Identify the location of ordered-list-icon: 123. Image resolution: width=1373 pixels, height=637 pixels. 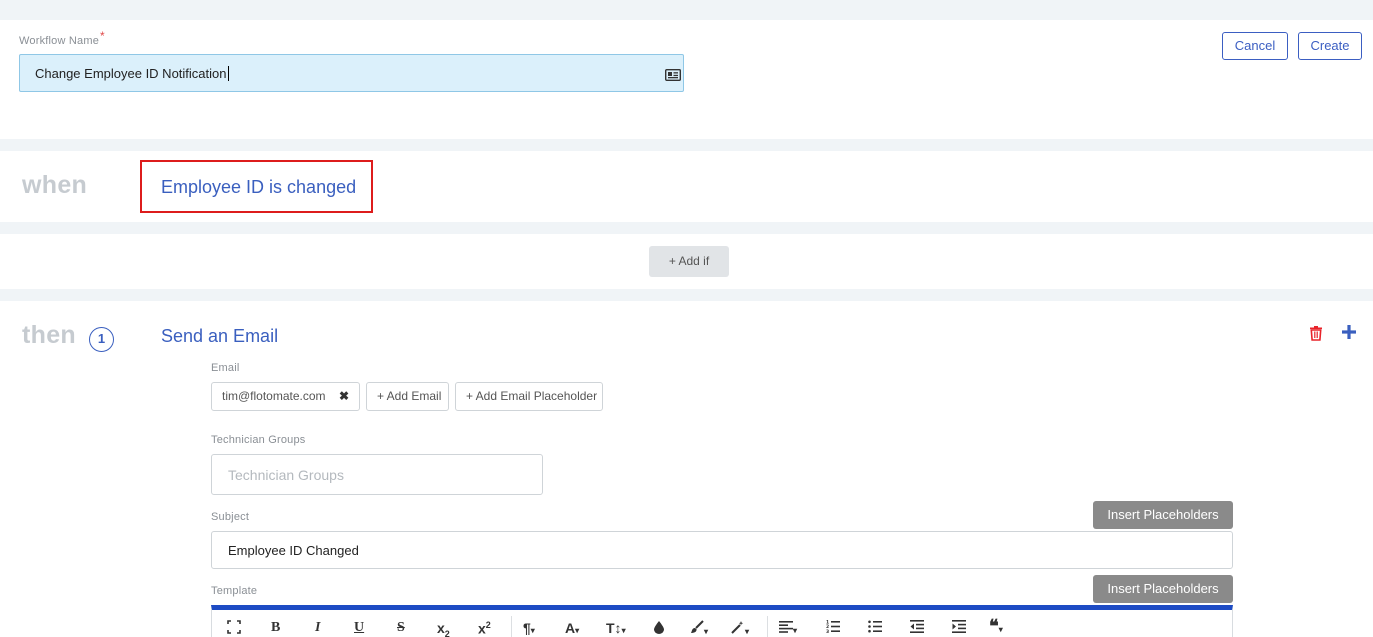
(833, 628).